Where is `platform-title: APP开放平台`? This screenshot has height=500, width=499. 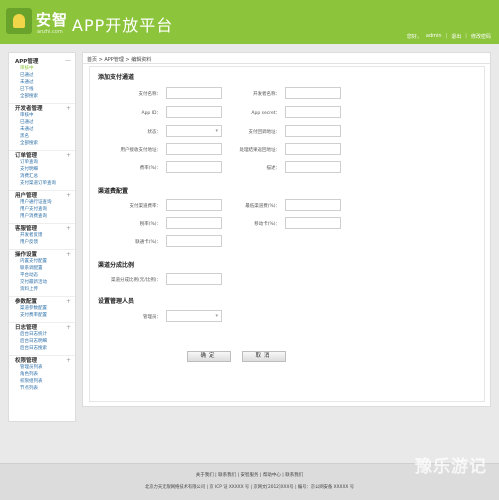
platform-title: APP开放平台 is located at coordinates (123, 25).